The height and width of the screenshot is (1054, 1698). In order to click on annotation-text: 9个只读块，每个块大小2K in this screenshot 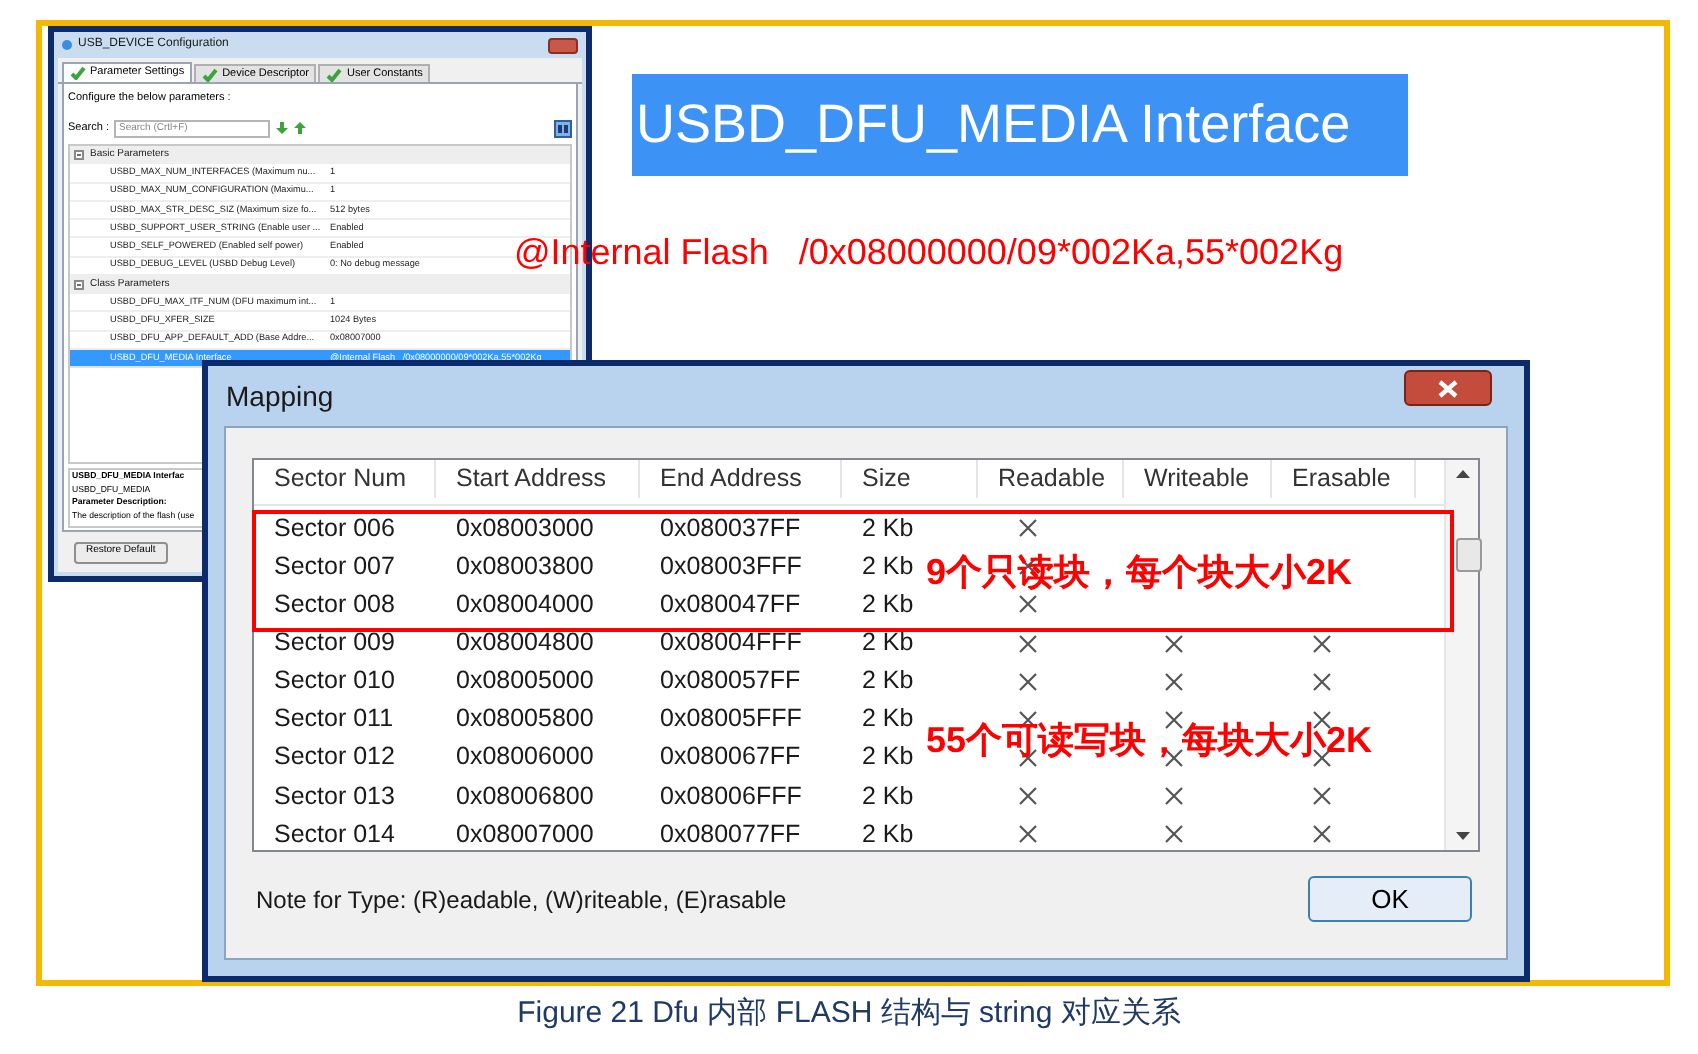, I will do `click(1139, 573)`.